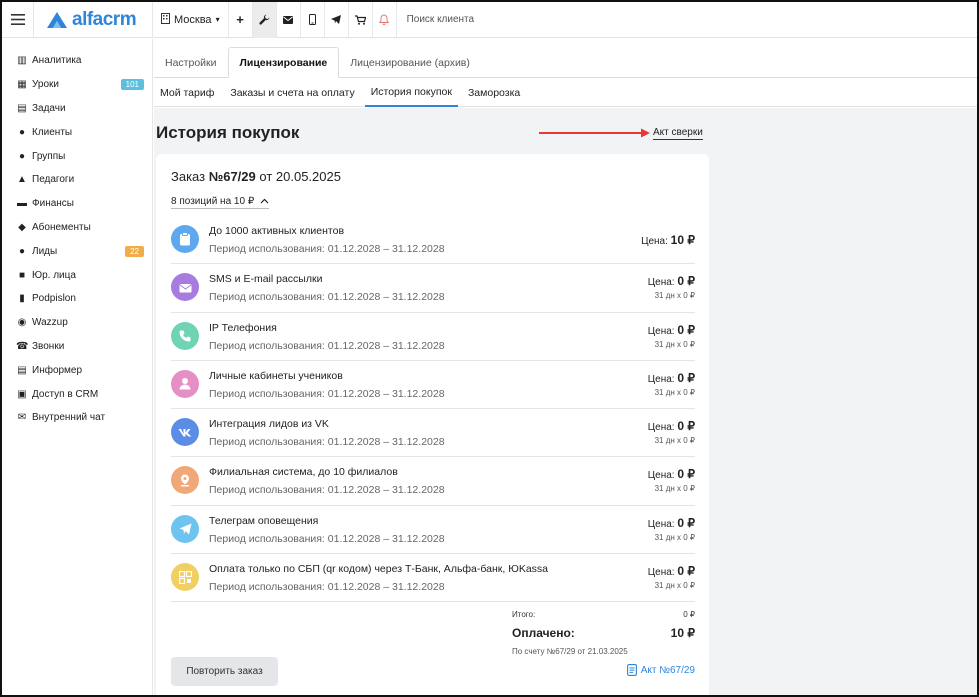 The image size is (979, 697). I want to click on add-button: +, so click(241, 20).